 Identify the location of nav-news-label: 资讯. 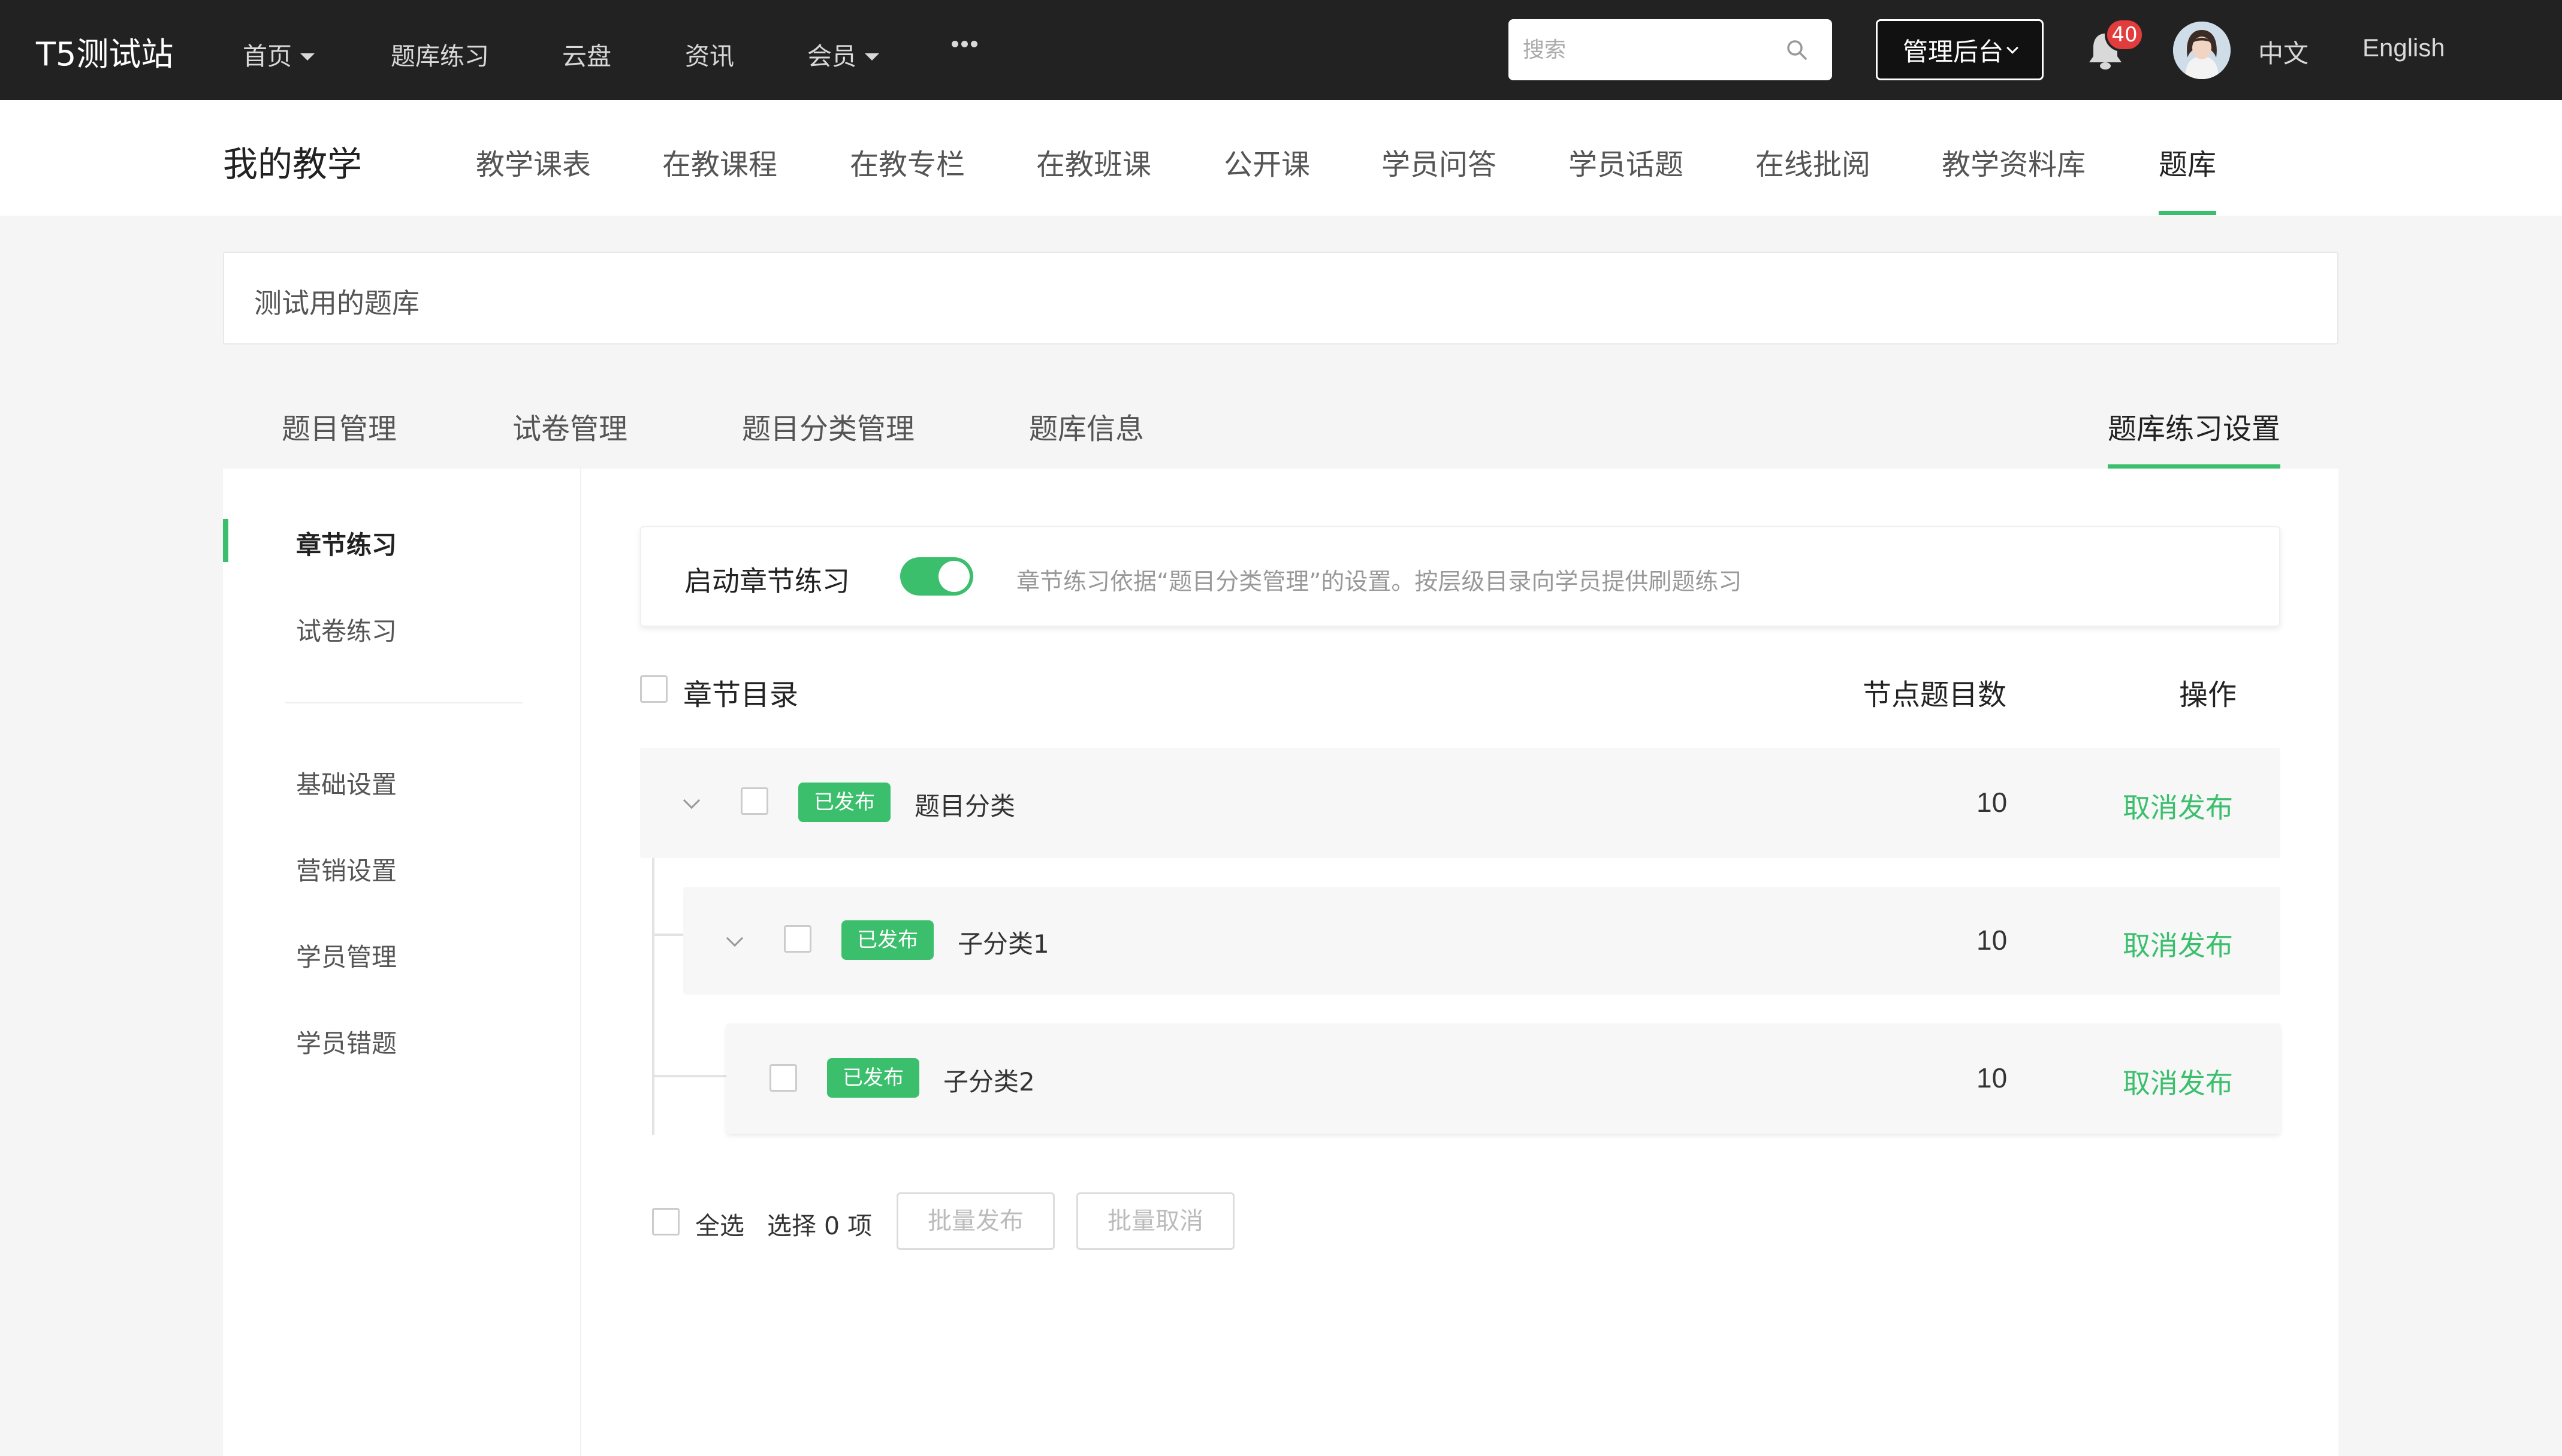
(710, 56).